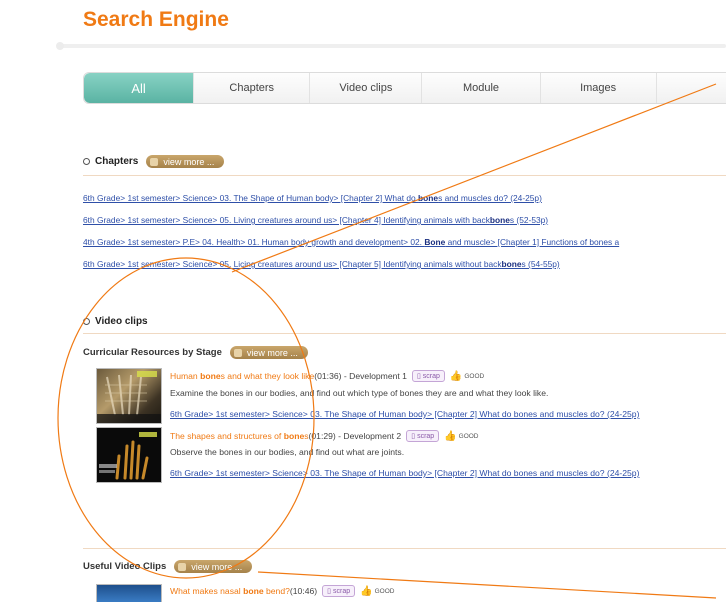  What do you see at coordinates (242, 376) in the screenshot?
I see `video-clip-title-link: Human bones and what they look like` at bounding box center [242, 376].